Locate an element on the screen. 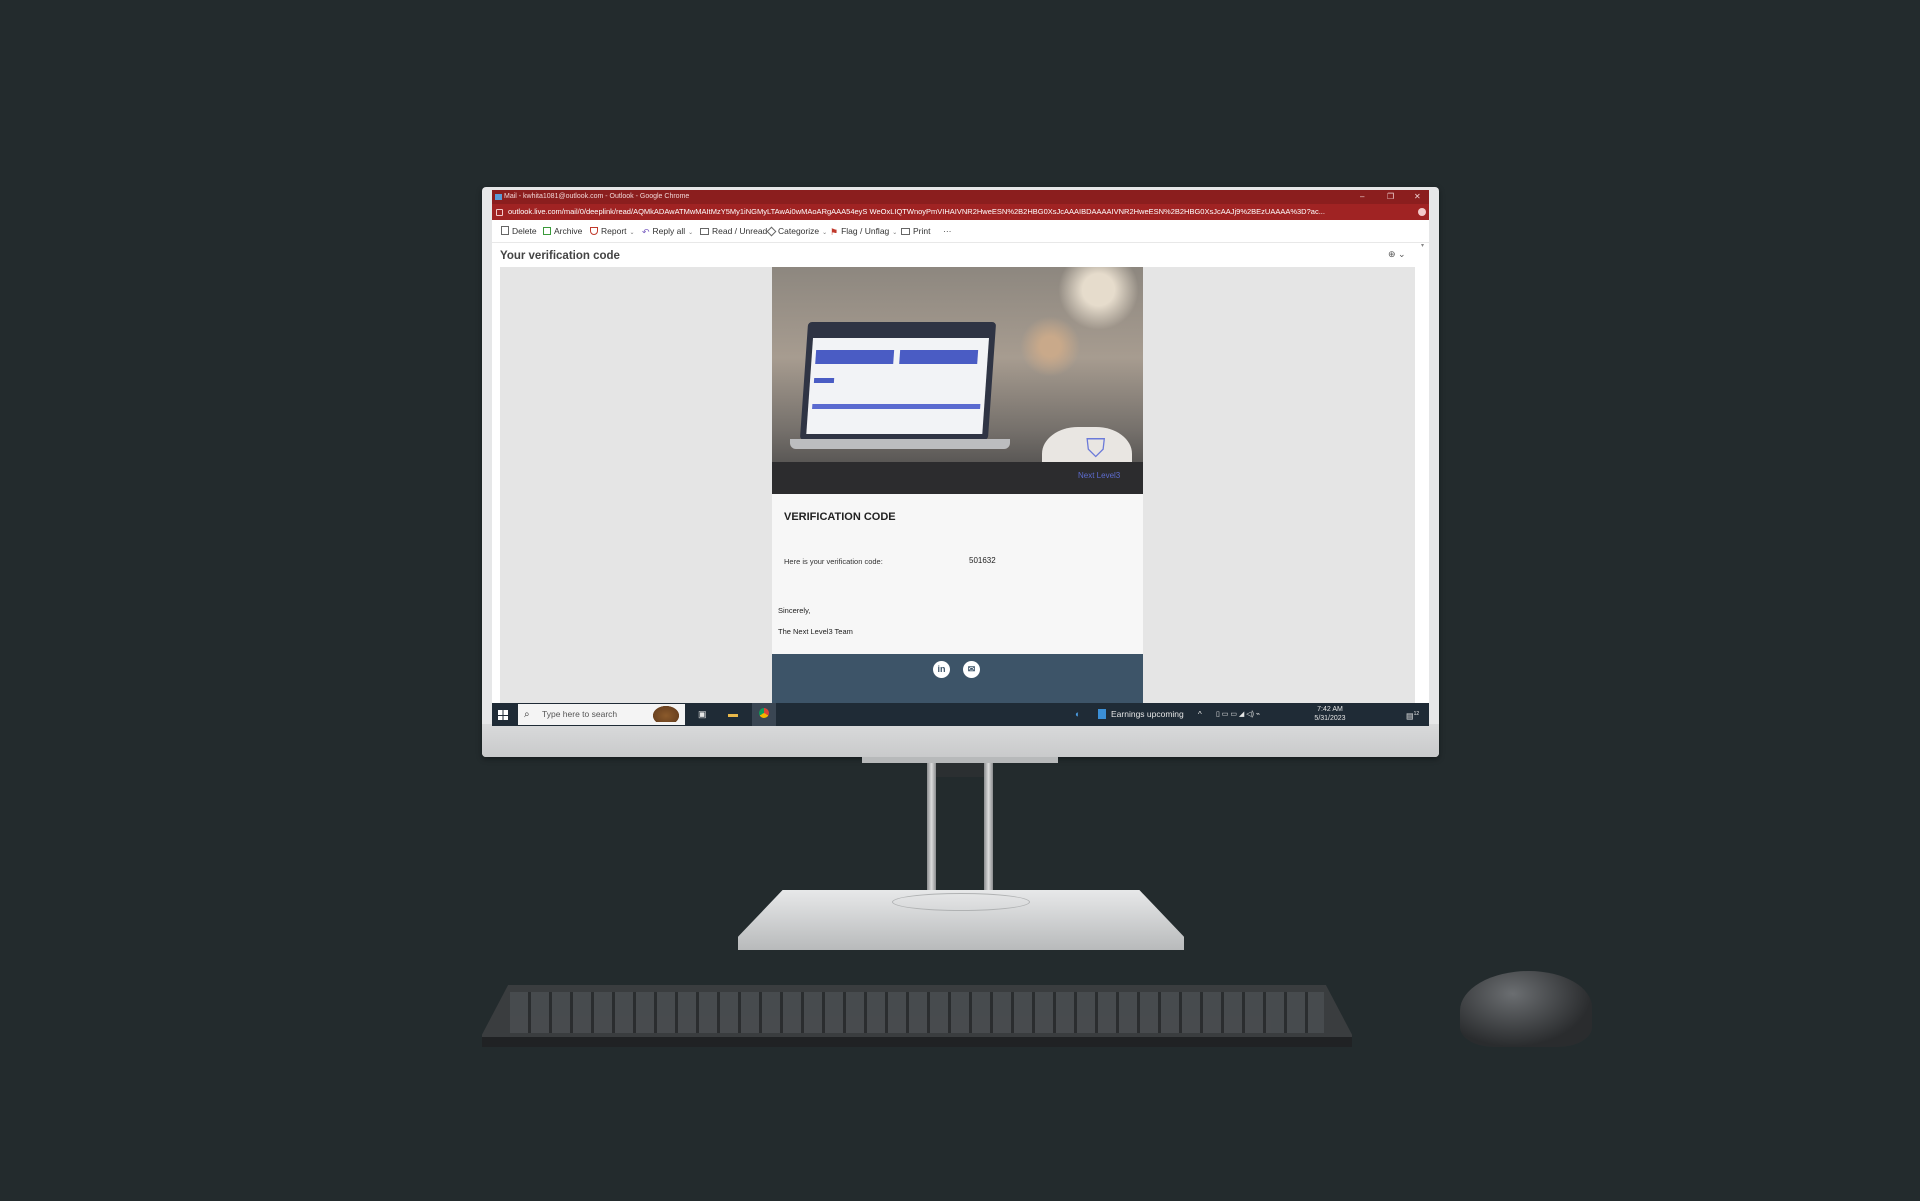 Image resolution: width=1920 pixels, height=1201 pixels. print-label: Print is located at coordinates (922, 231).